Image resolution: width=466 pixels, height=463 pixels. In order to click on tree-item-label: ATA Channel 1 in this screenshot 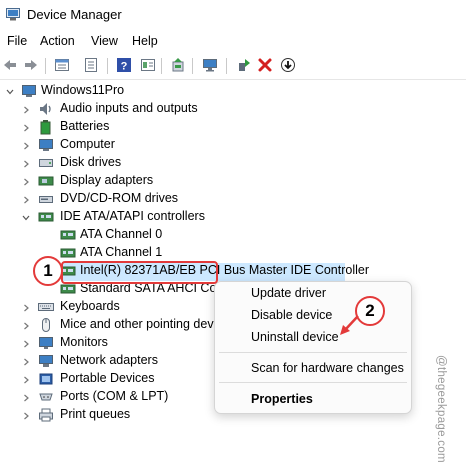, I will do `click(121, 252)`.